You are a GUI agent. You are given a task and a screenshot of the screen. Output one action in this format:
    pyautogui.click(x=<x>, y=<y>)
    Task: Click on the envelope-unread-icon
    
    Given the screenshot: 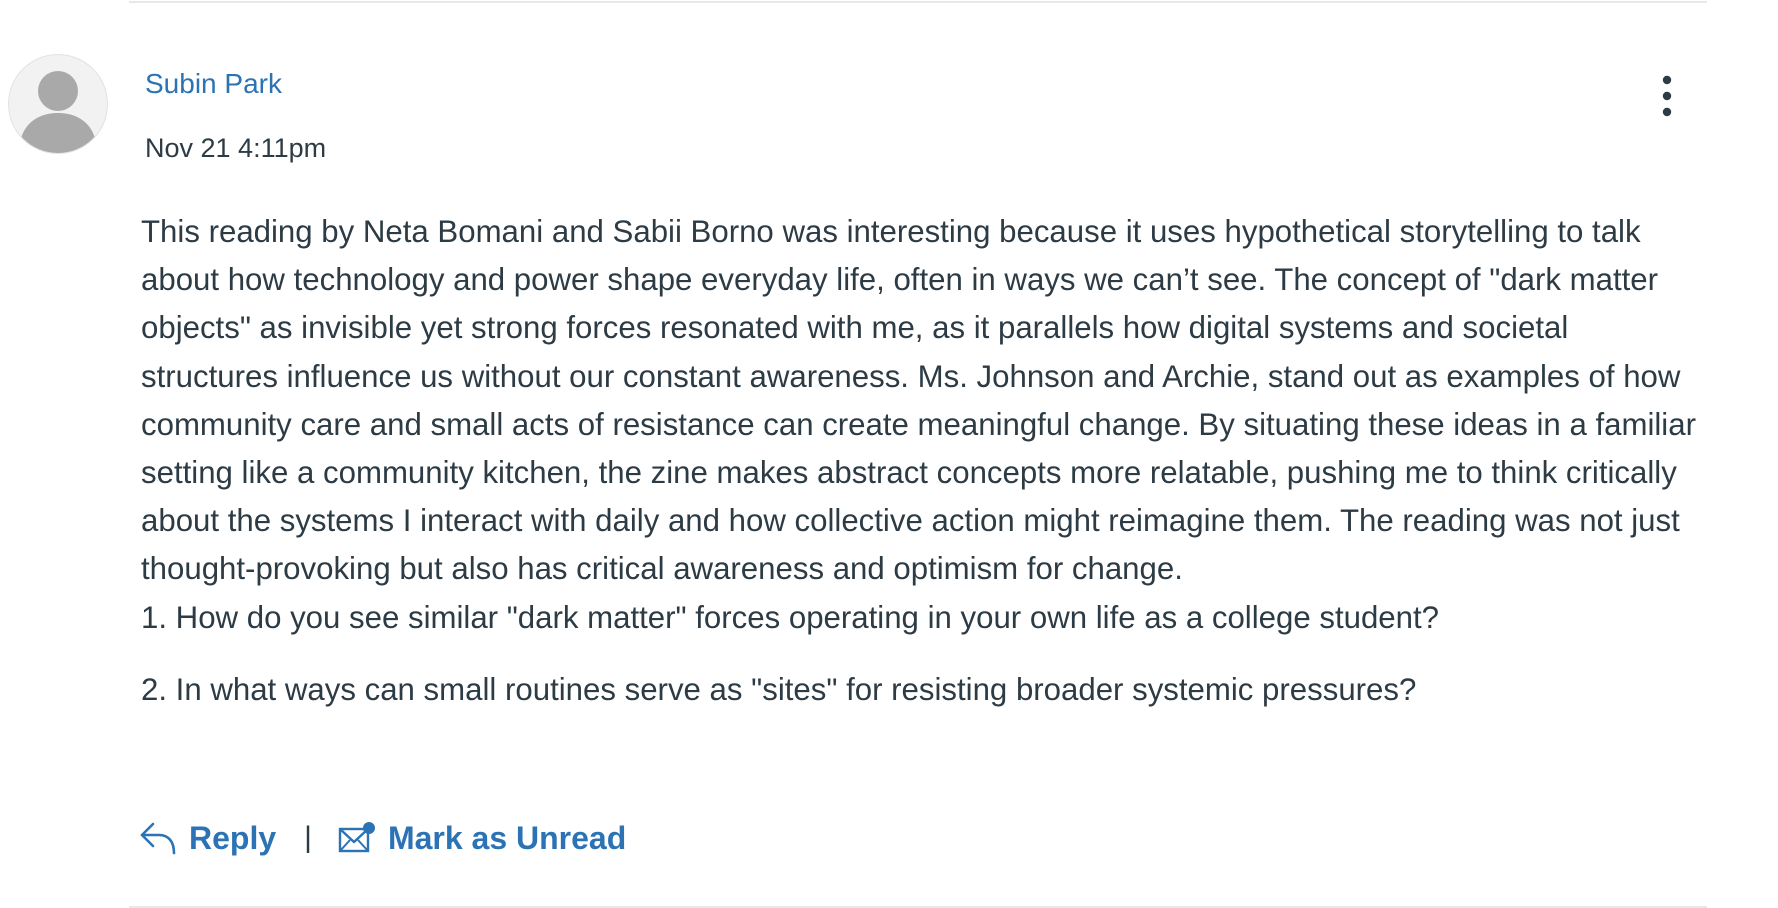 What is the action you would take?
    pyautogui.click(x=356, y=837)
    